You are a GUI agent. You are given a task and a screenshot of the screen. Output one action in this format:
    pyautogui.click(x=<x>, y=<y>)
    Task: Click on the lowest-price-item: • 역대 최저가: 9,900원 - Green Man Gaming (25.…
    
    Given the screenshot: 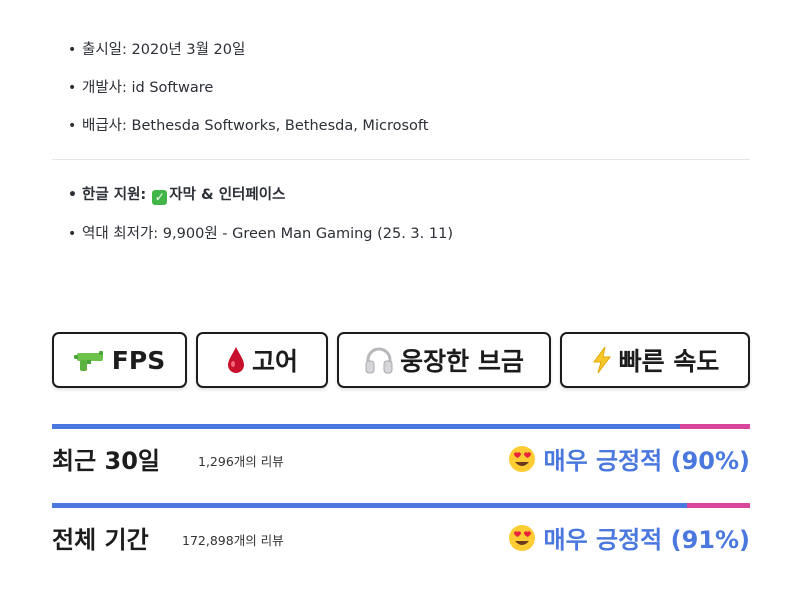 What is the action you would take?
    pyautogui.click(x=401, y=234)
    